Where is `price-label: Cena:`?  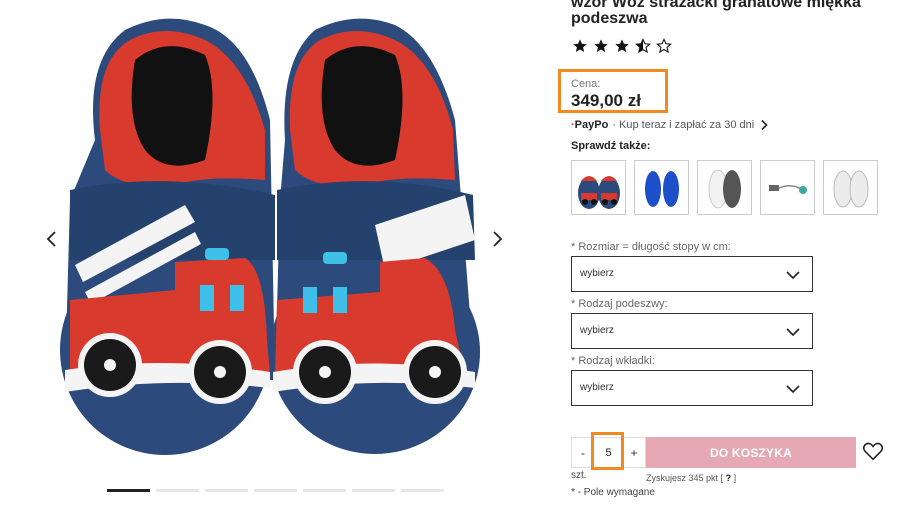
price-label: Cena: is located at coordinates (586, 84).